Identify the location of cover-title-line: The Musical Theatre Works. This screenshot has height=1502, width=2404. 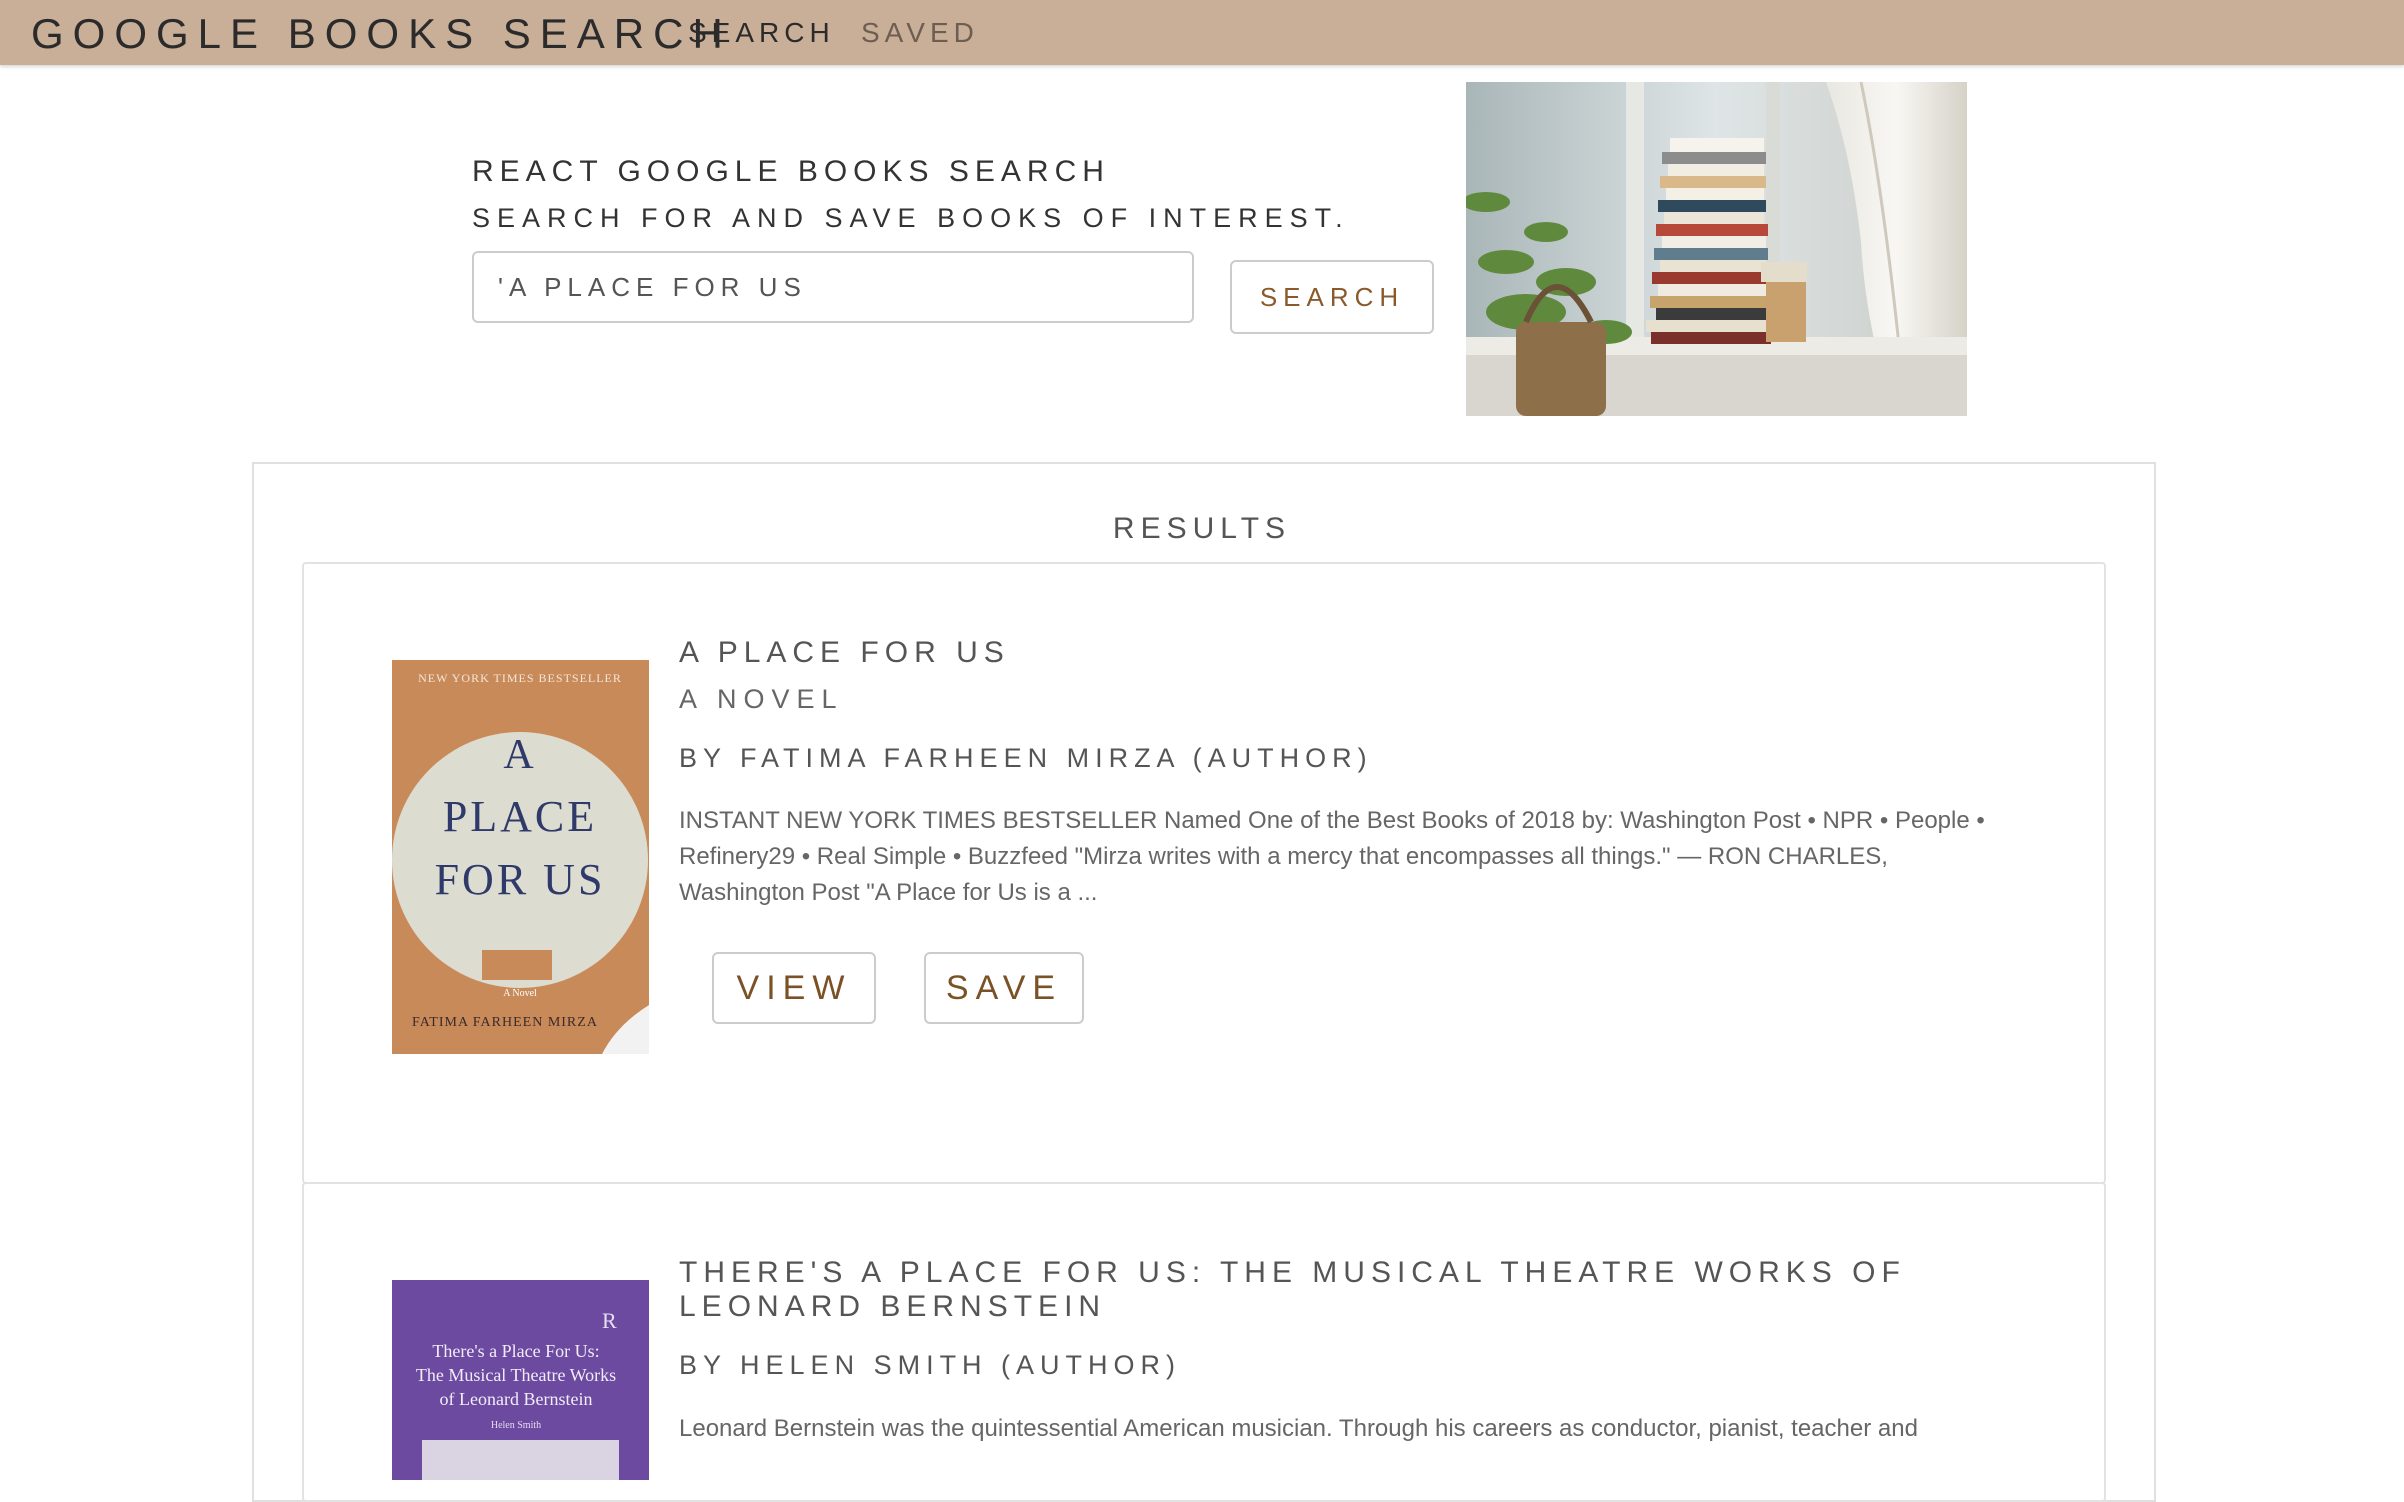
(516, 1375).